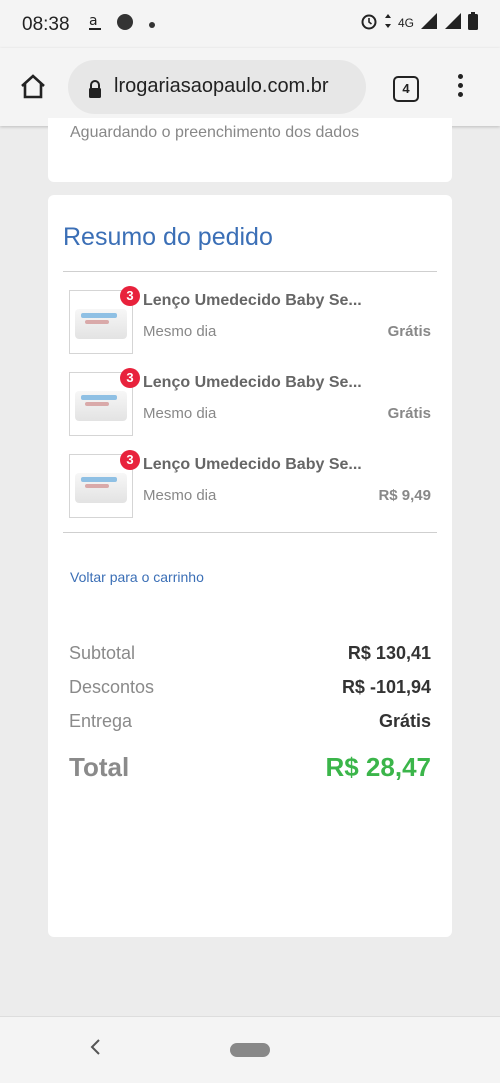 The width and height of the screenshot is (500, 1083). What do you see at coordinates (429, 22) in the screenshot?
I see `signal-icon` at bounding box center [429, 22].